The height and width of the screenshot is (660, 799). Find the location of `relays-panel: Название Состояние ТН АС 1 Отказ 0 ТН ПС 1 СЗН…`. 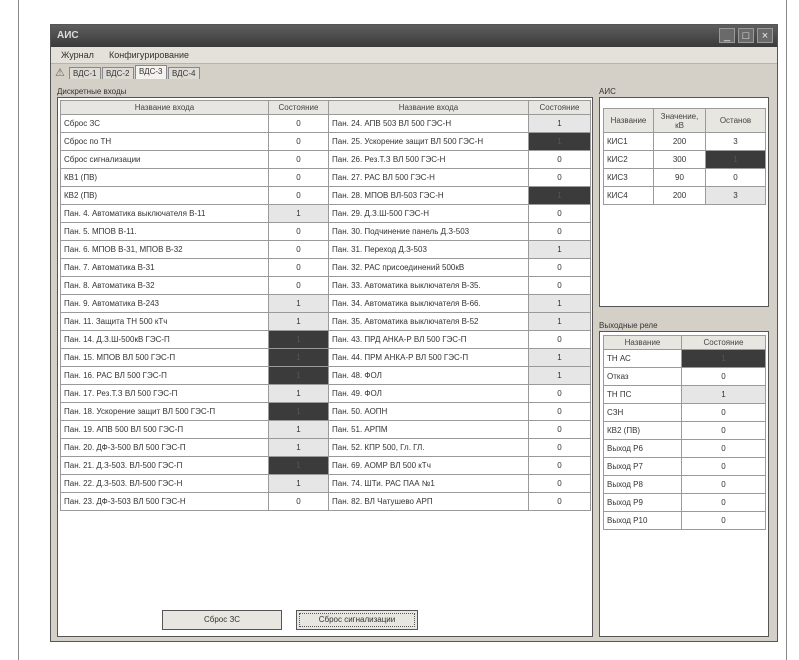

relays-panel: Название Состояние ТН АС 1 Отказ 0 ТН ПС 1 СЗН… is located at coordinates (684, 484).